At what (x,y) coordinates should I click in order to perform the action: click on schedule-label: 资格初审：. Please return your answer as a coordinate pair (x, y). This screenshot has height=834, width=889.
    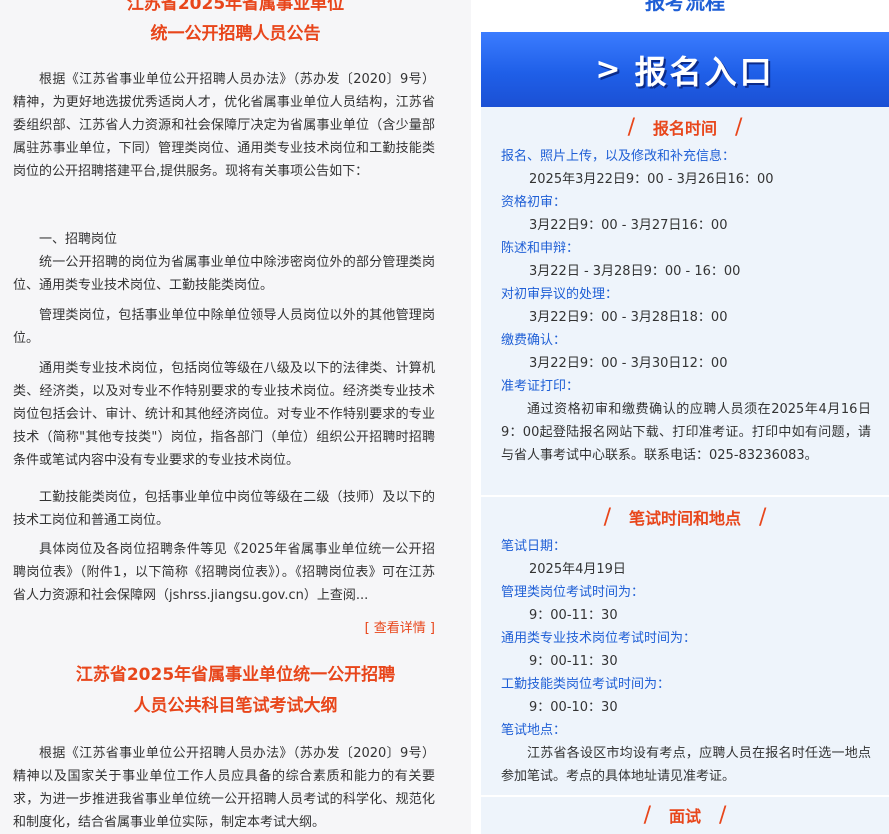
    Looking at the image, I should click on (534, 202).